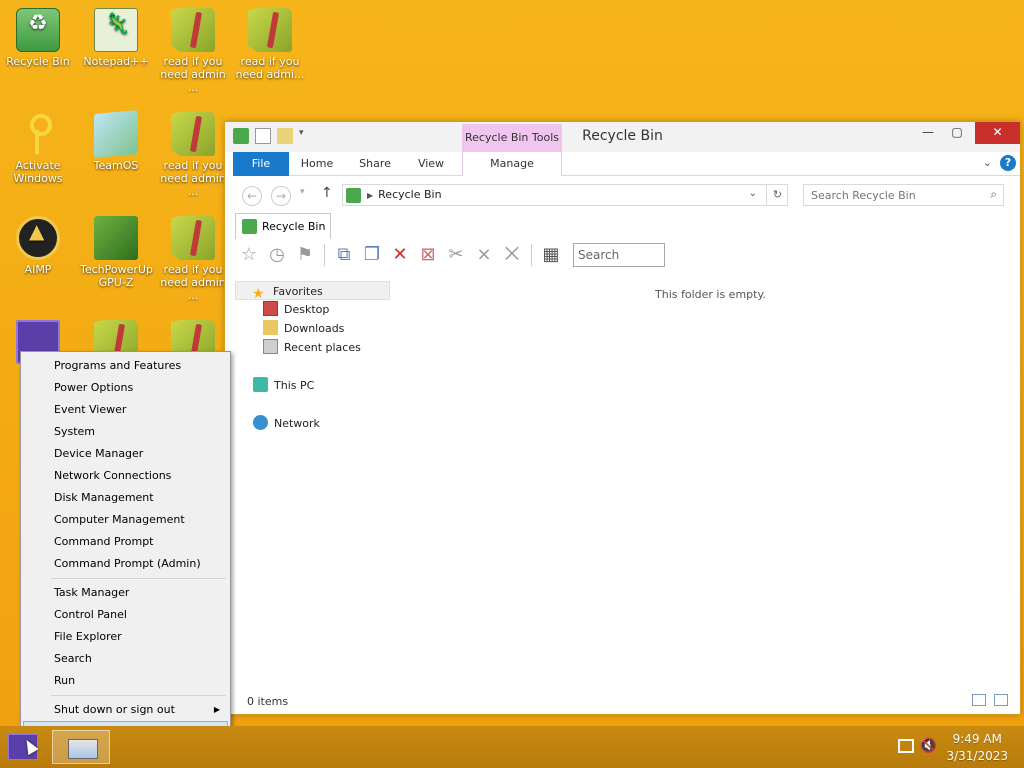  I want to click on back-button: ←, so click(252, 196).